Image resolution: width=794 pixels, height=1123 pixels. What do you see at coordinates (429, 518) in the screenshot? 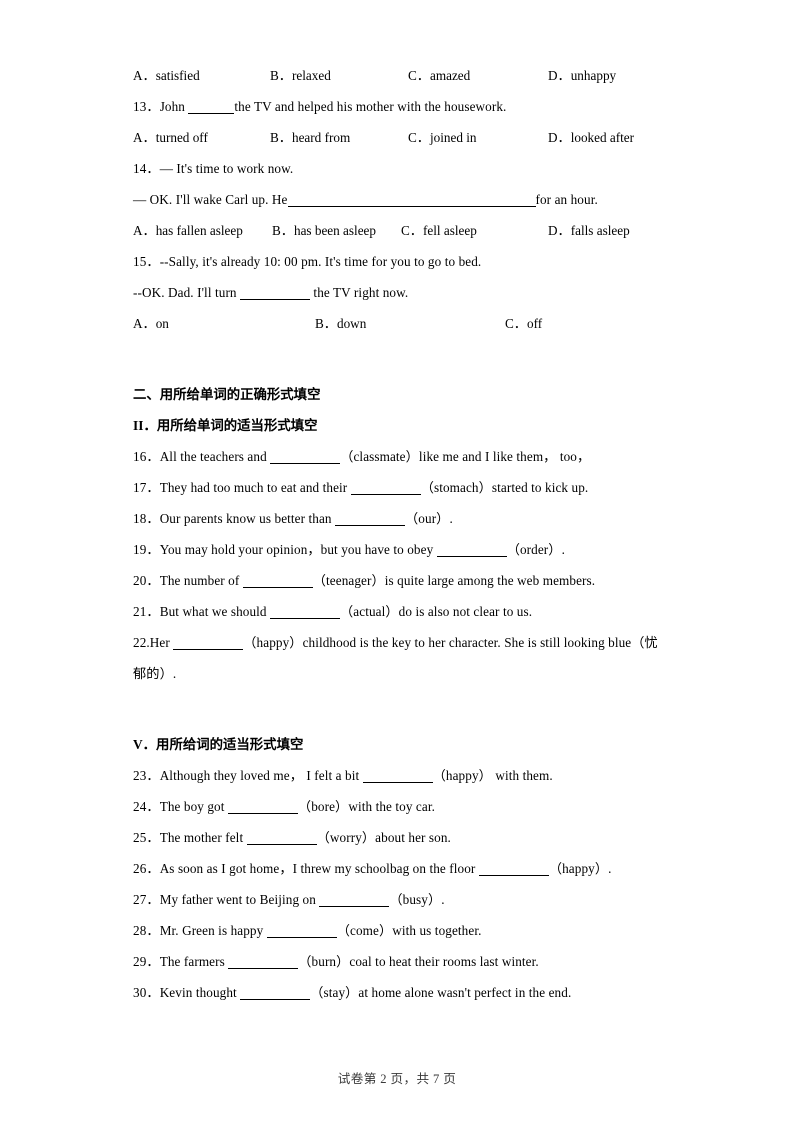
I see `item-18-after: （our）.` at bounding box center [429, 518].